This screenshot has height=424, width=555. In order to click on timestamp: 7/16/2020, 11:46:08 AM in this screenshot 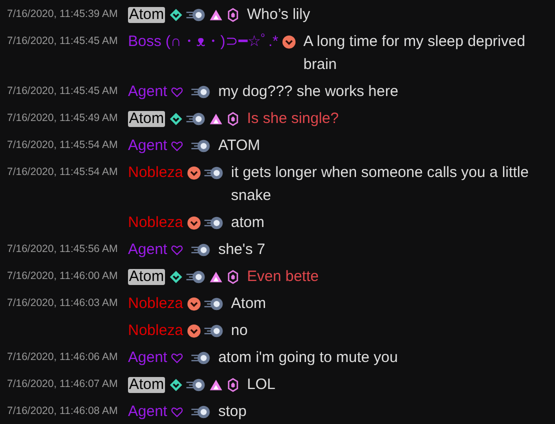, I will do `click(63, 411)`.